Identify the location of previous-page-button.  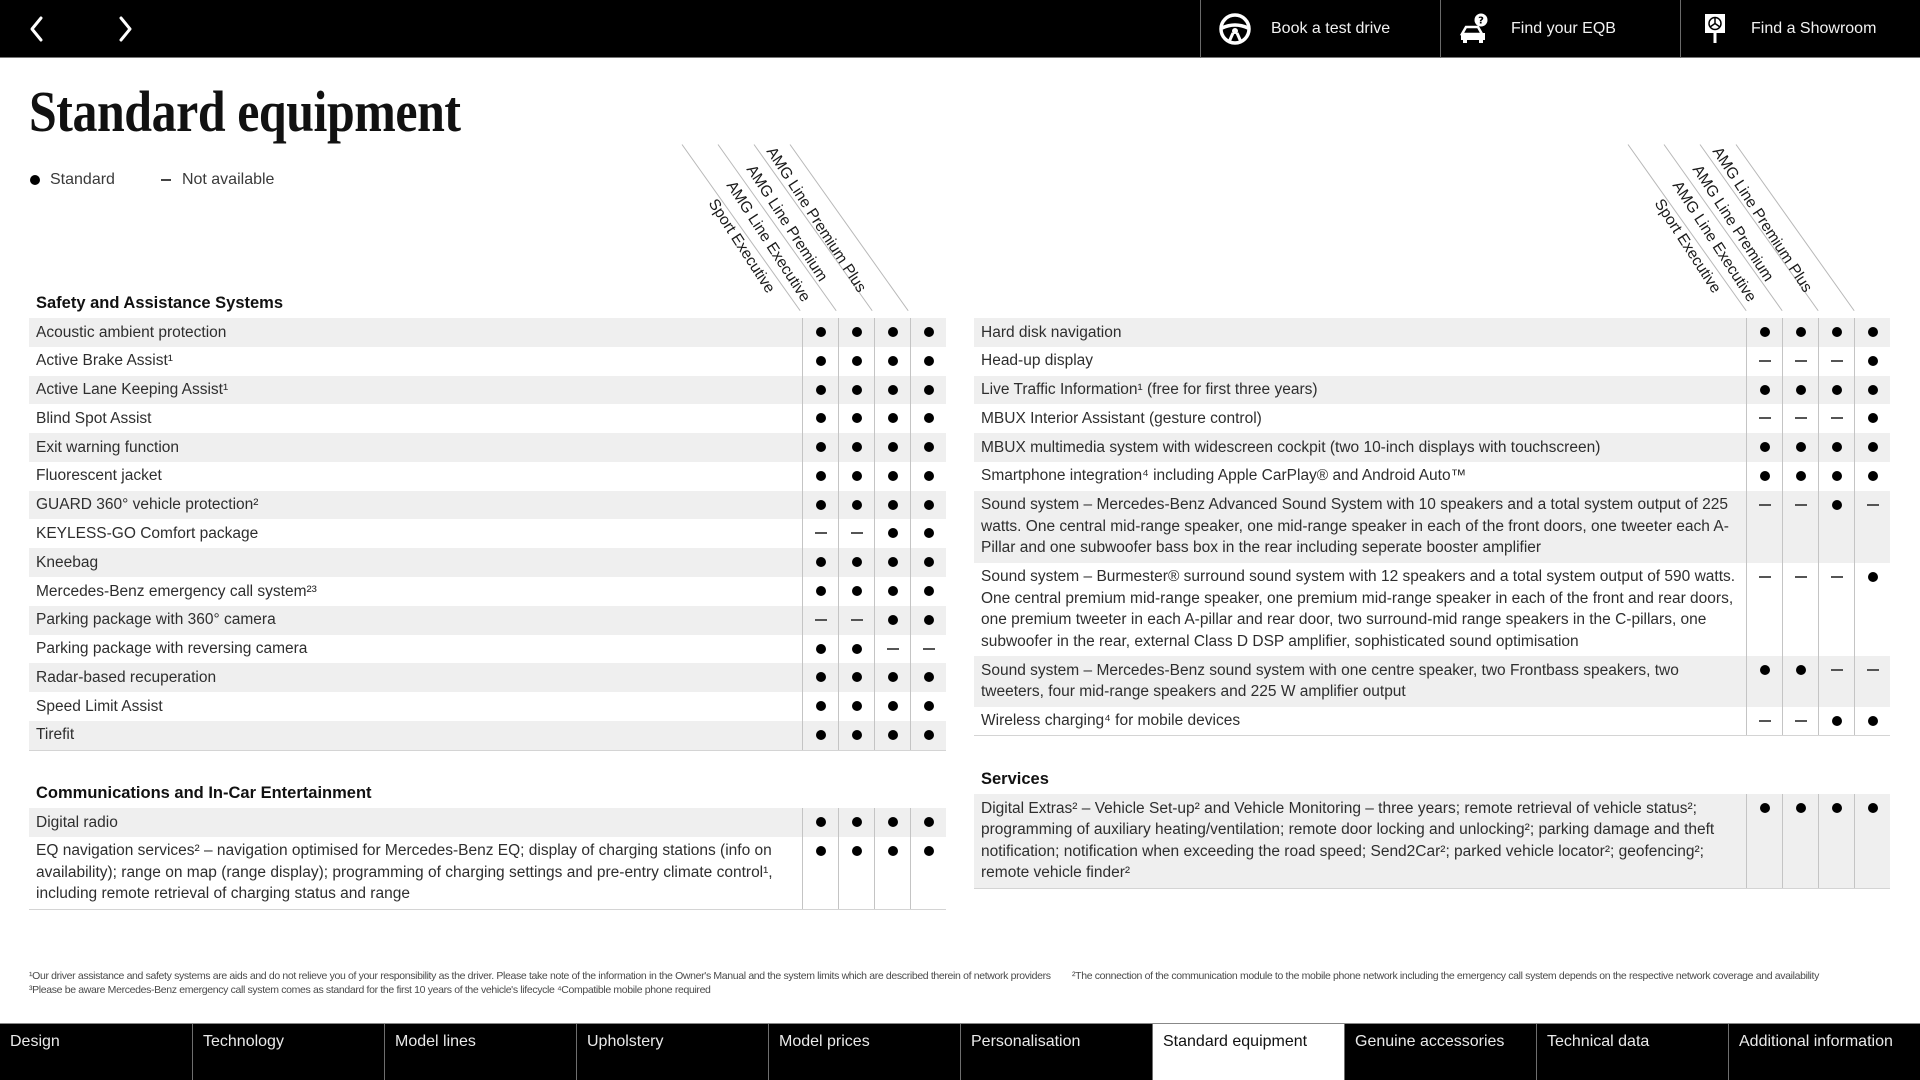
(37, 29).